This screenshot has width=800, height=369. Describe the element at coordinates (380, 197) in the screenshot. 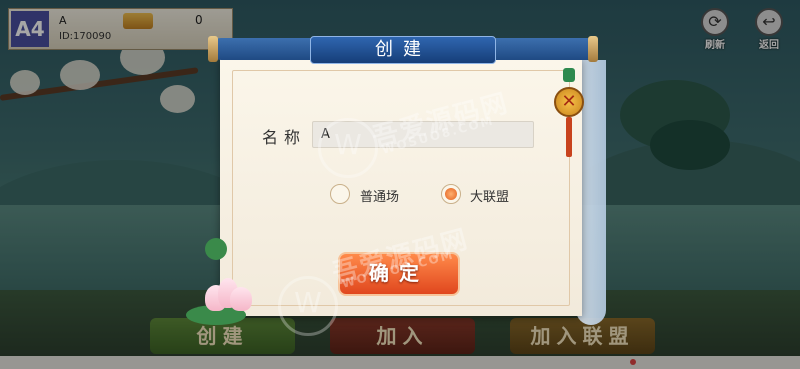

I see `radio-normal-room-label: 普通场` at that location.